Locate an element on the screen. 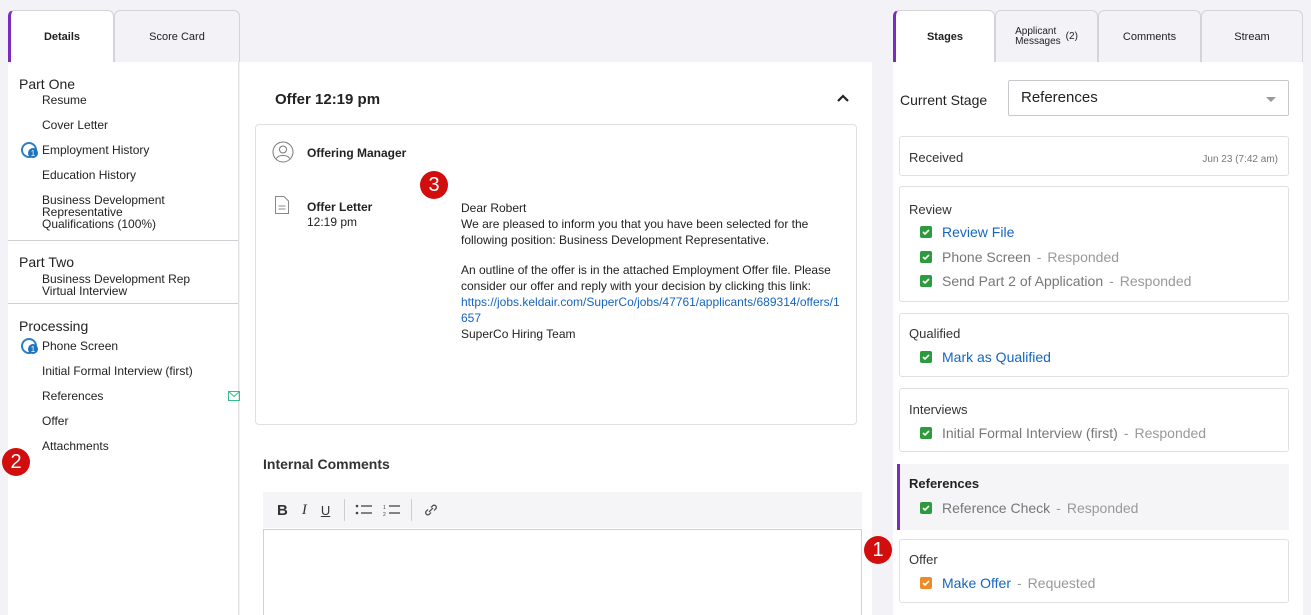  internal-comments-editor is located at coordinates (562, 572).